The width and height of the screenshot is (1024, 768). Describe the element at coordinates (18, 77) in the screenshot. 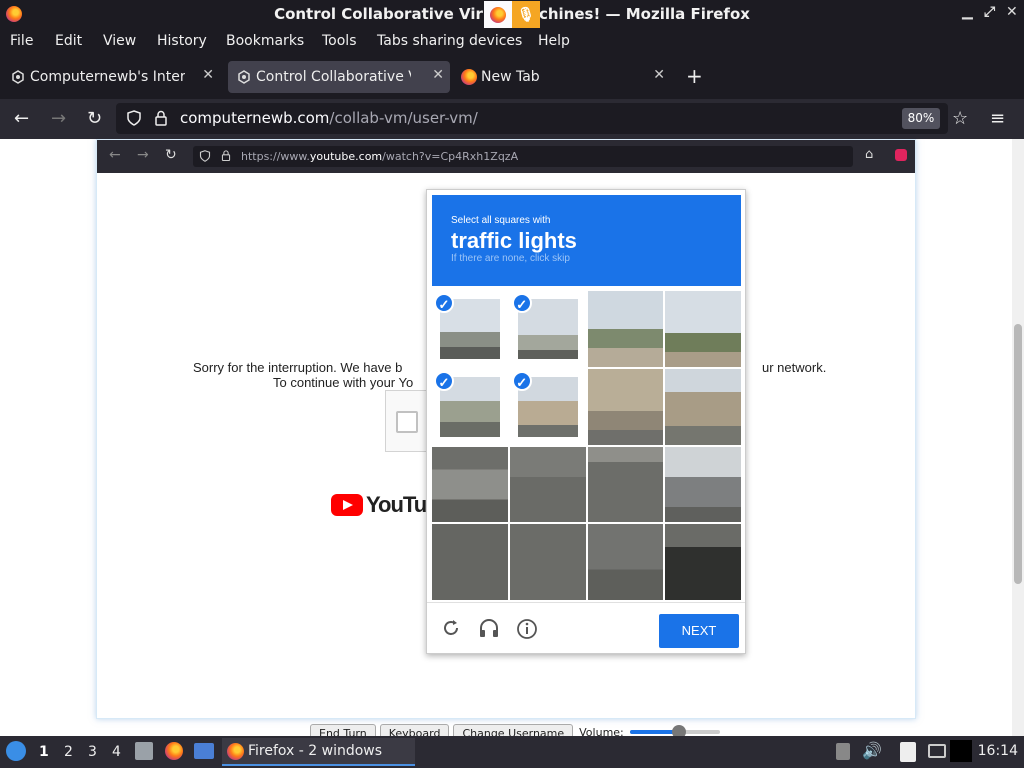

I see `computernewb-favicon-icon` at that location.